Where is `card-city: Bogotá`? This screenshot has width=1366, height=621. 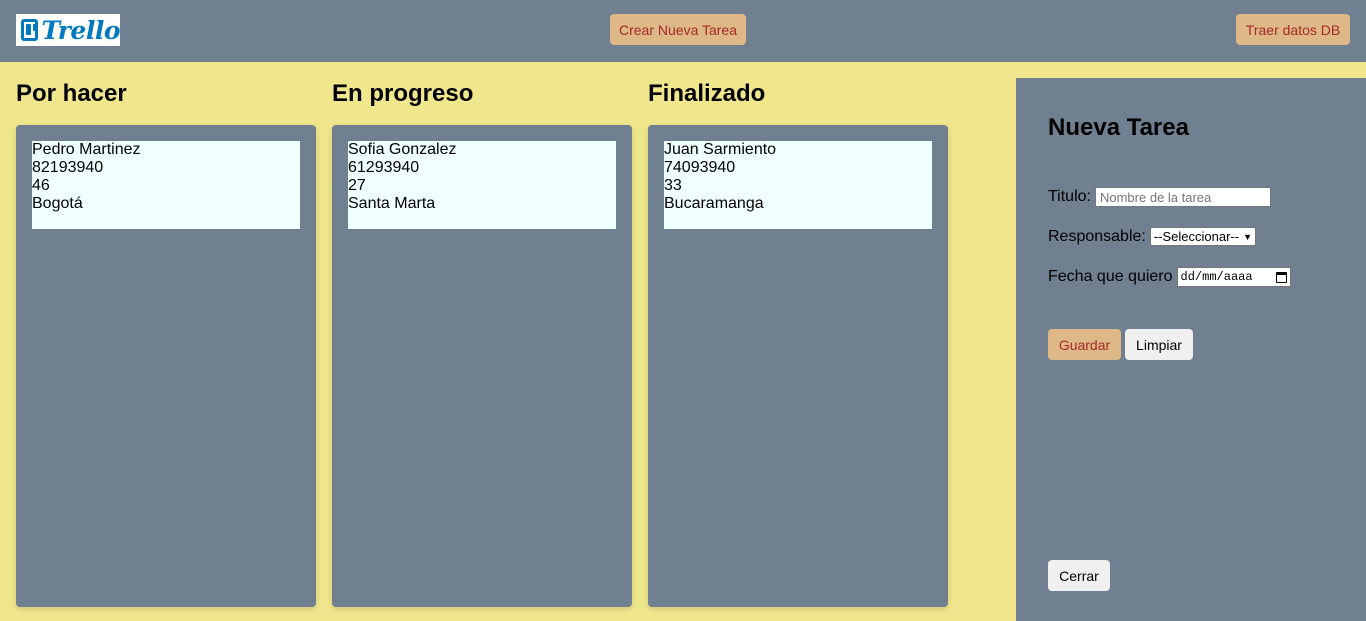
card-city: Bogotá is located at coordinates (57, 203).